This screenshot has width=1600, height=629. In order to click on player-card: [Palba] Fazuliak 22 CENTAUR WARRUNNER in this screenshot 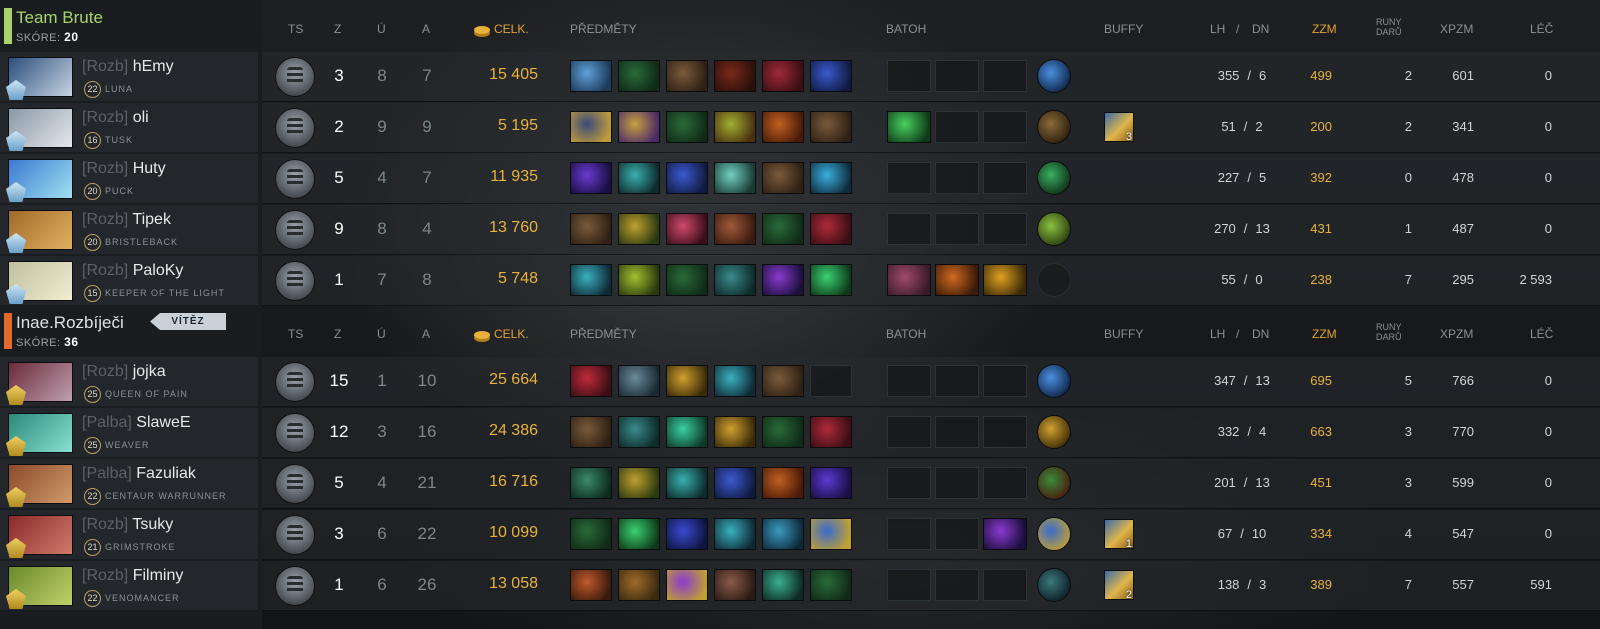, I will do `click(129, 483)`.